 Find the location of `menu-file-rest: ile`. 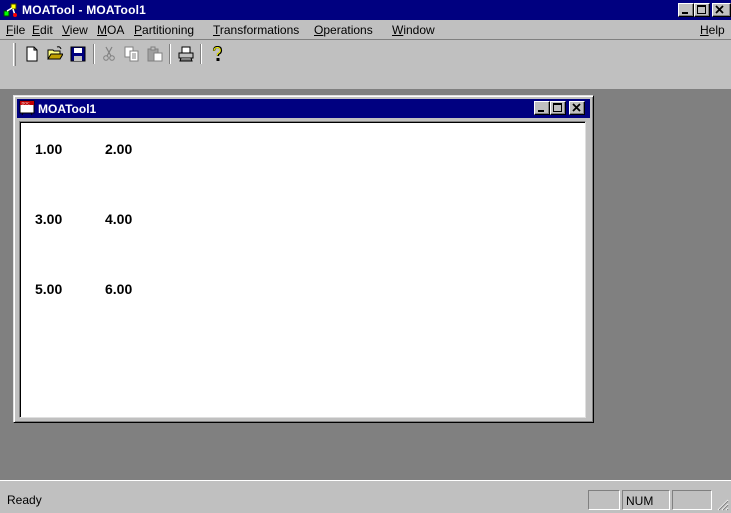

menu-file-rest: ile is located at coordinates (19, 30).